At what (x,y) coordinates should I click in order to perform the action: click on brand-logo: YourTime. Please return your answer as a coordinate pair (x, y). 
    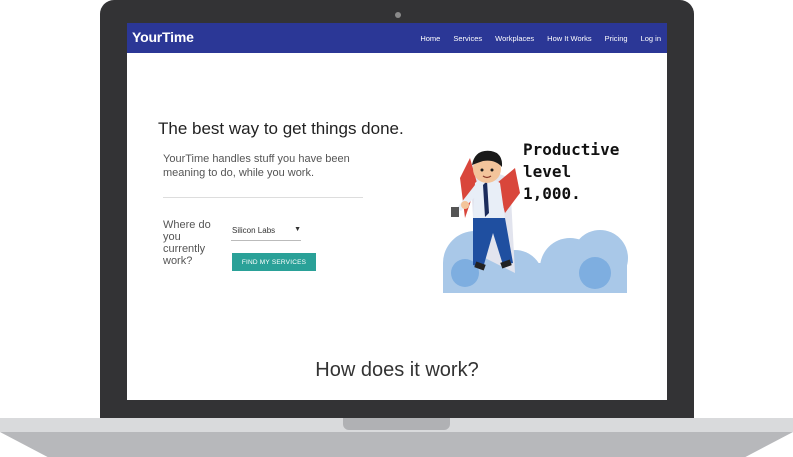
    Looking at the image, I should click on (163, 37).